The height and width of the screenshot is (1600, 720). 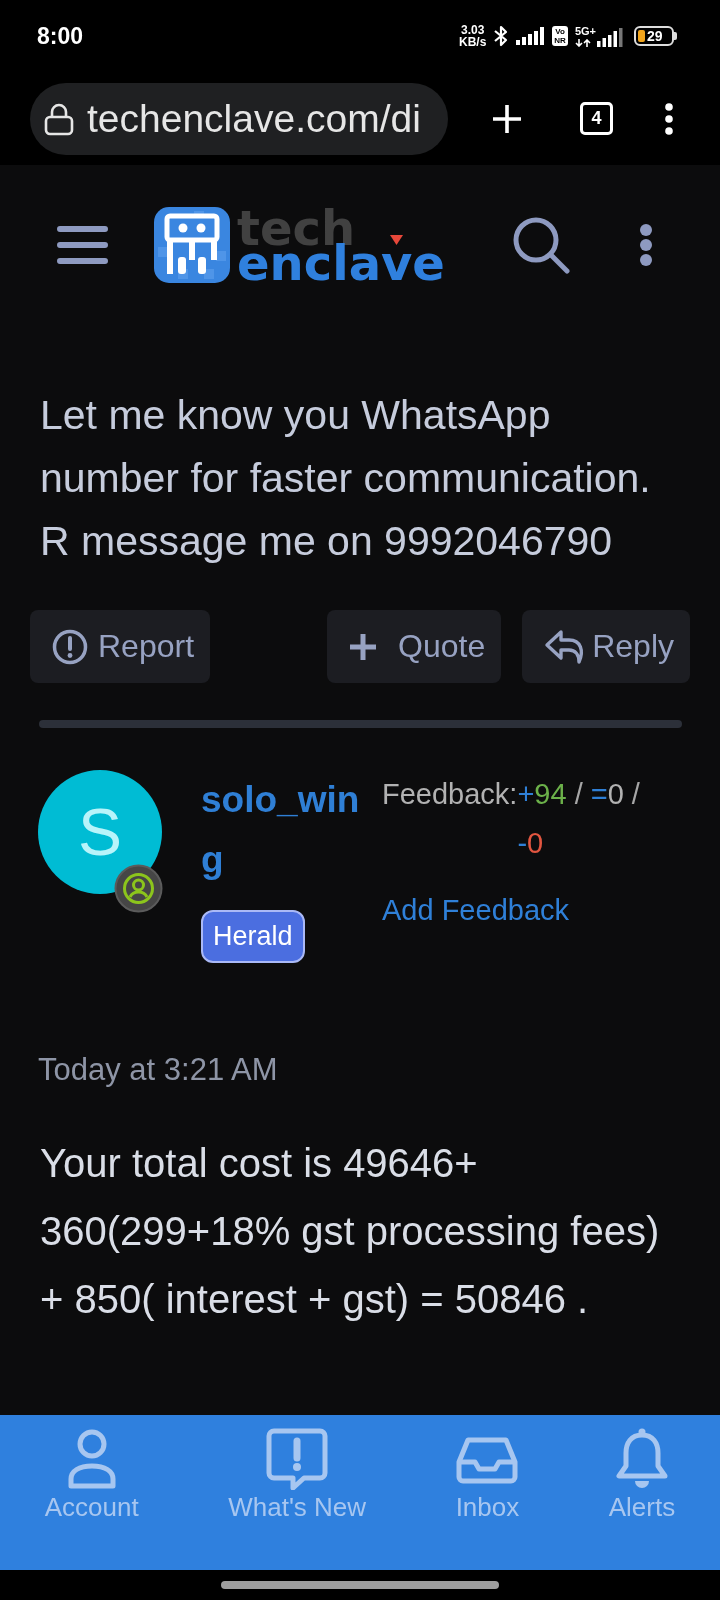 I want to click on exclamation-circle-icon, so click(x=70, y=646).